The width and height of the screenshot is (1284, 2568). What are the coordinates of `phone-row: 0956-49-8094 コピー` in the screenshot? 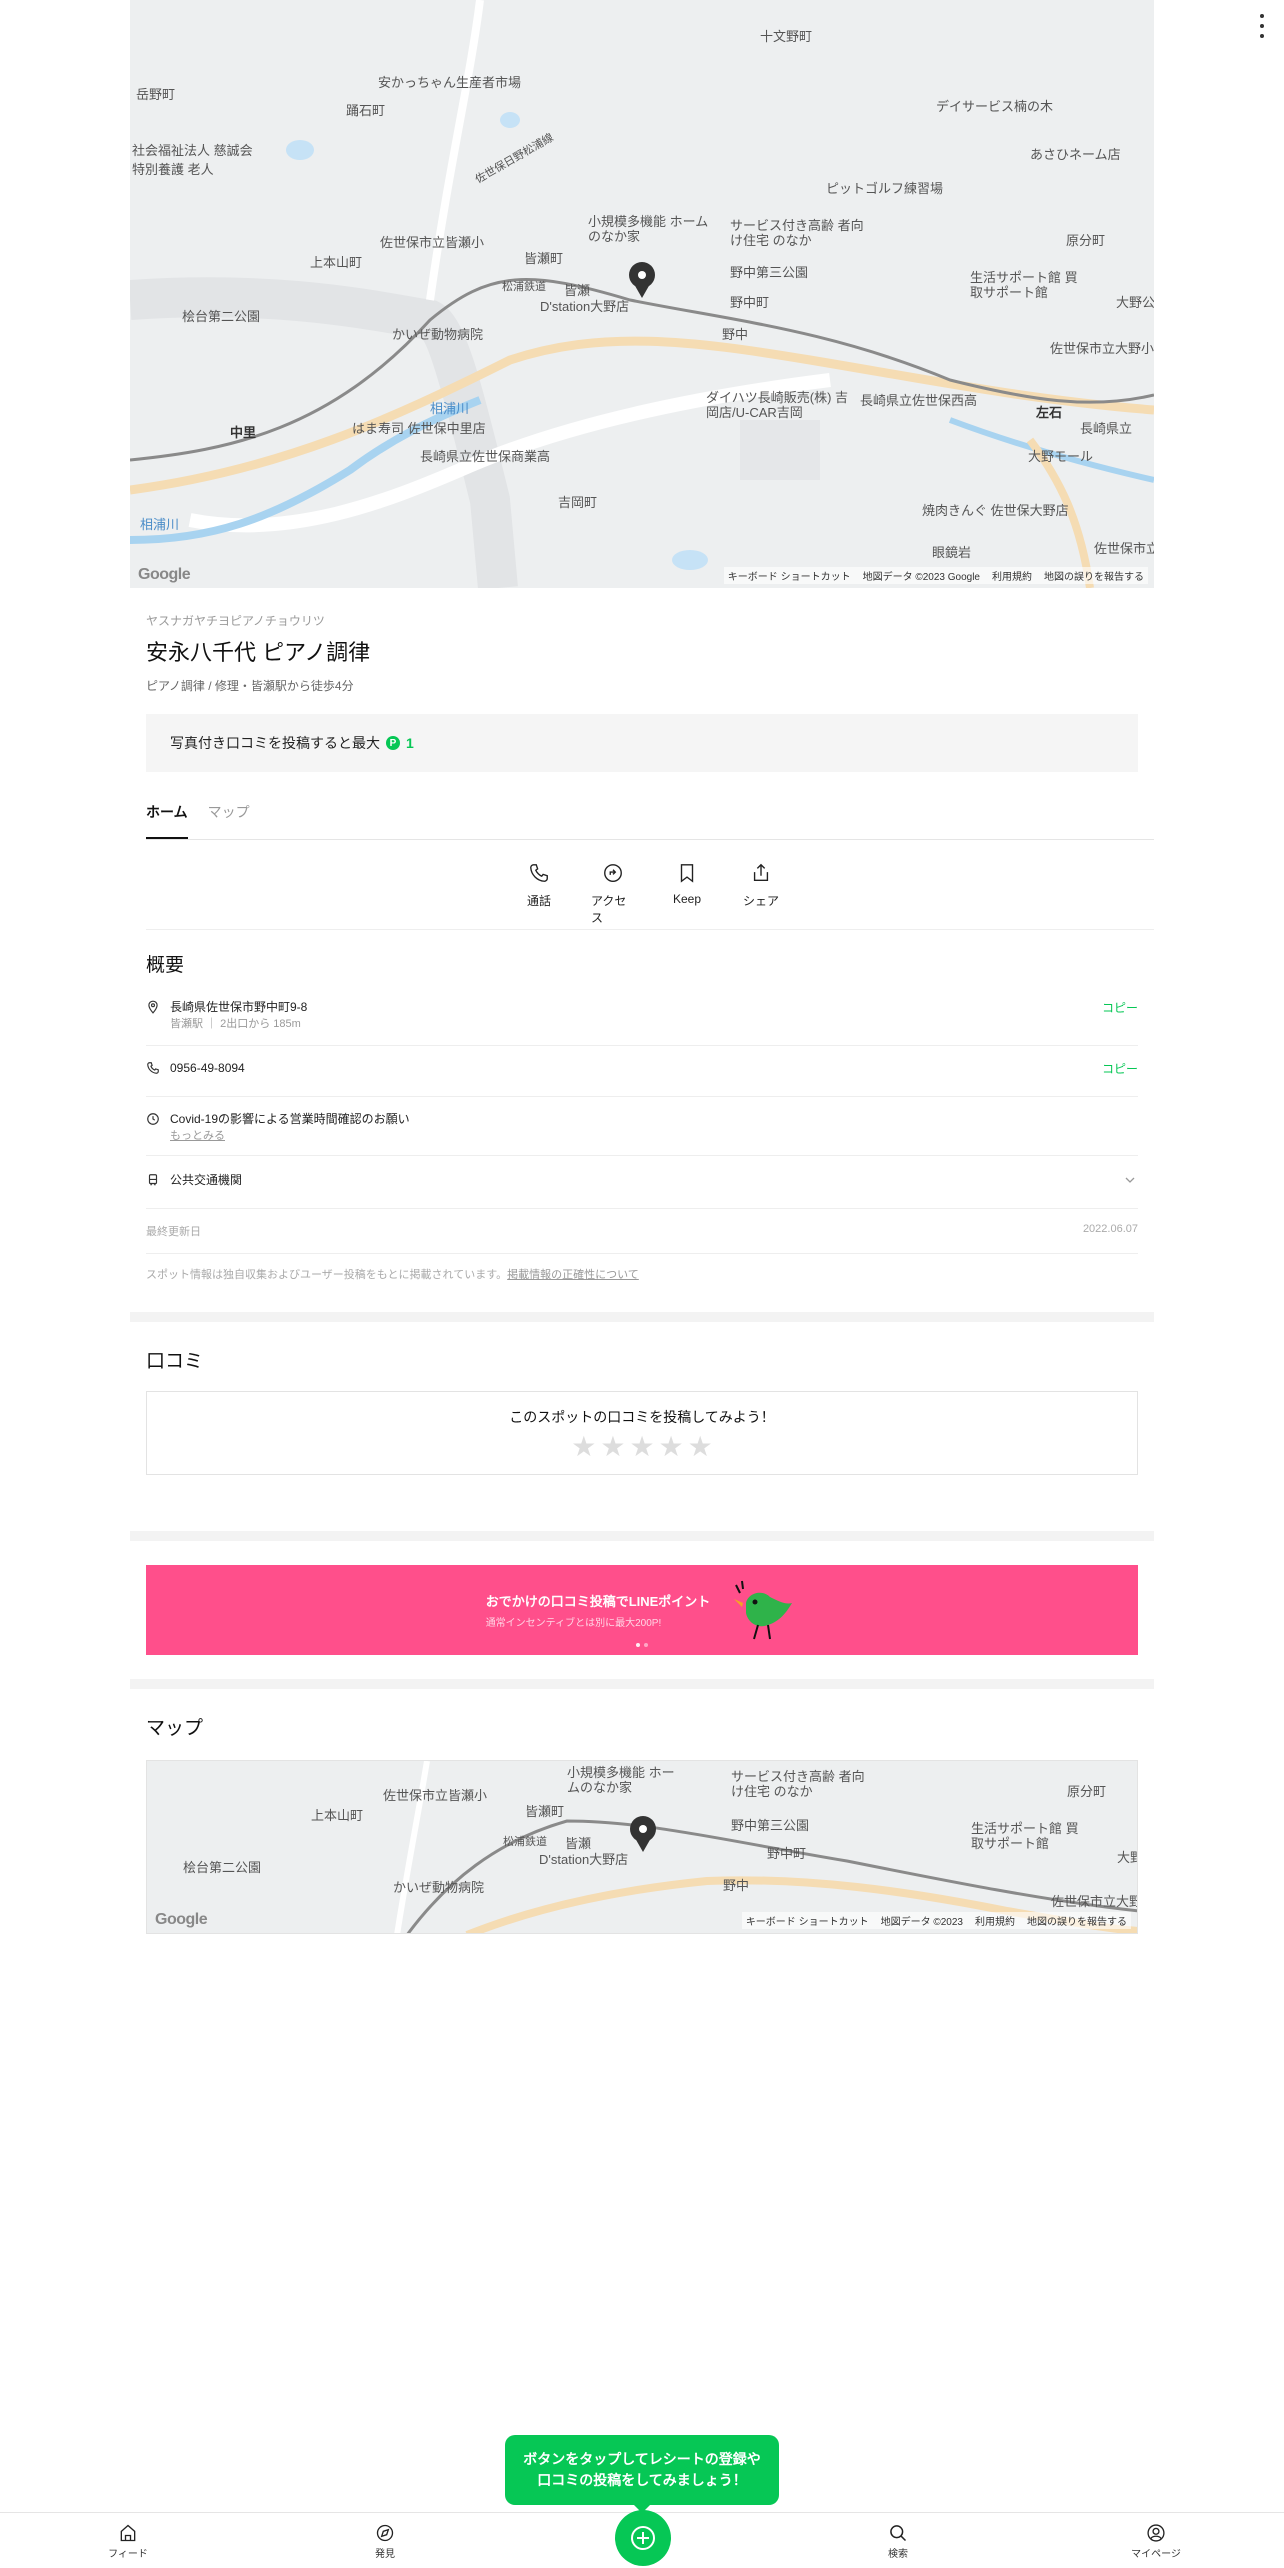 It's located at (642, 1071).